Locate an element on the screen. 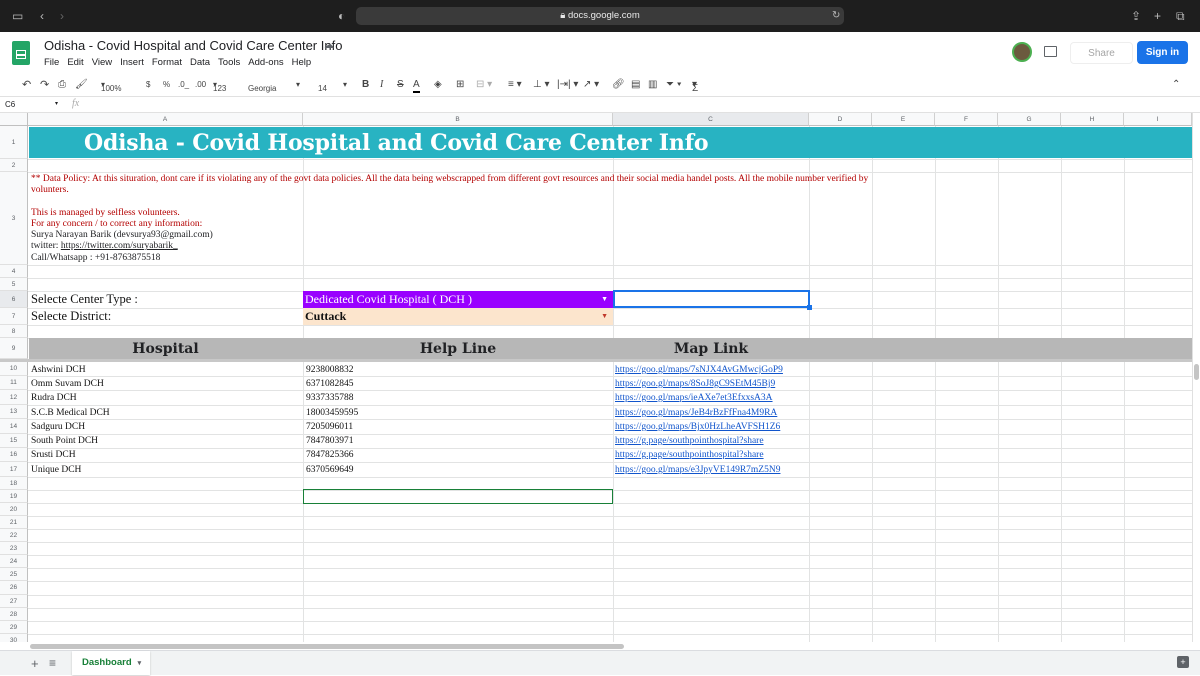 The image size is (1200, 676). row-header: 24 is located at coordinates (14, 561).